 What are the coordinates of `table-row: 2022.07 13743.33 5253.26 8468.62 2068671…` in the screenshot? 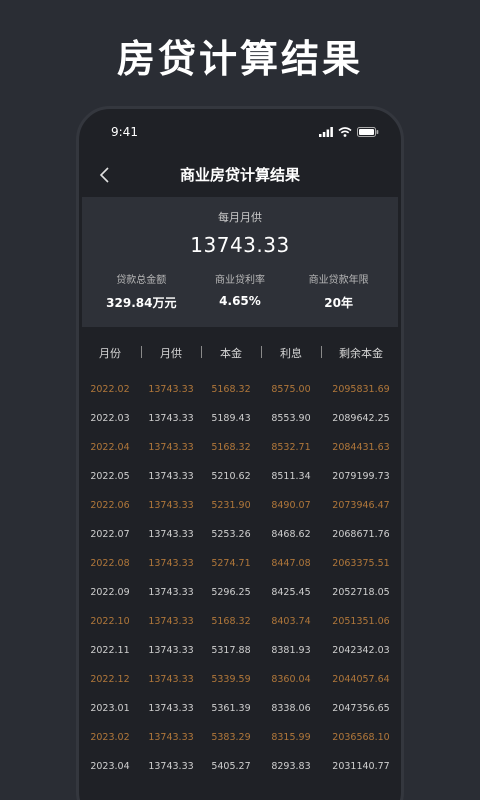 It's located at (240, 534).